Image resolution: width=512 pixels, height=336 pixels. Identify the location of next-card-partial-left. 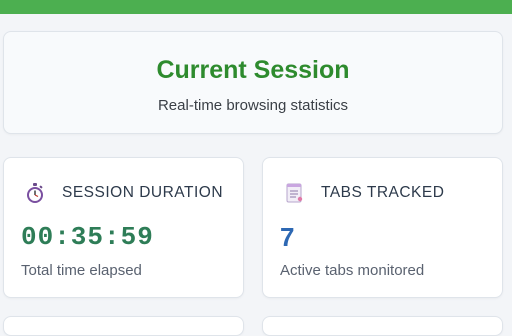
(123, 326).